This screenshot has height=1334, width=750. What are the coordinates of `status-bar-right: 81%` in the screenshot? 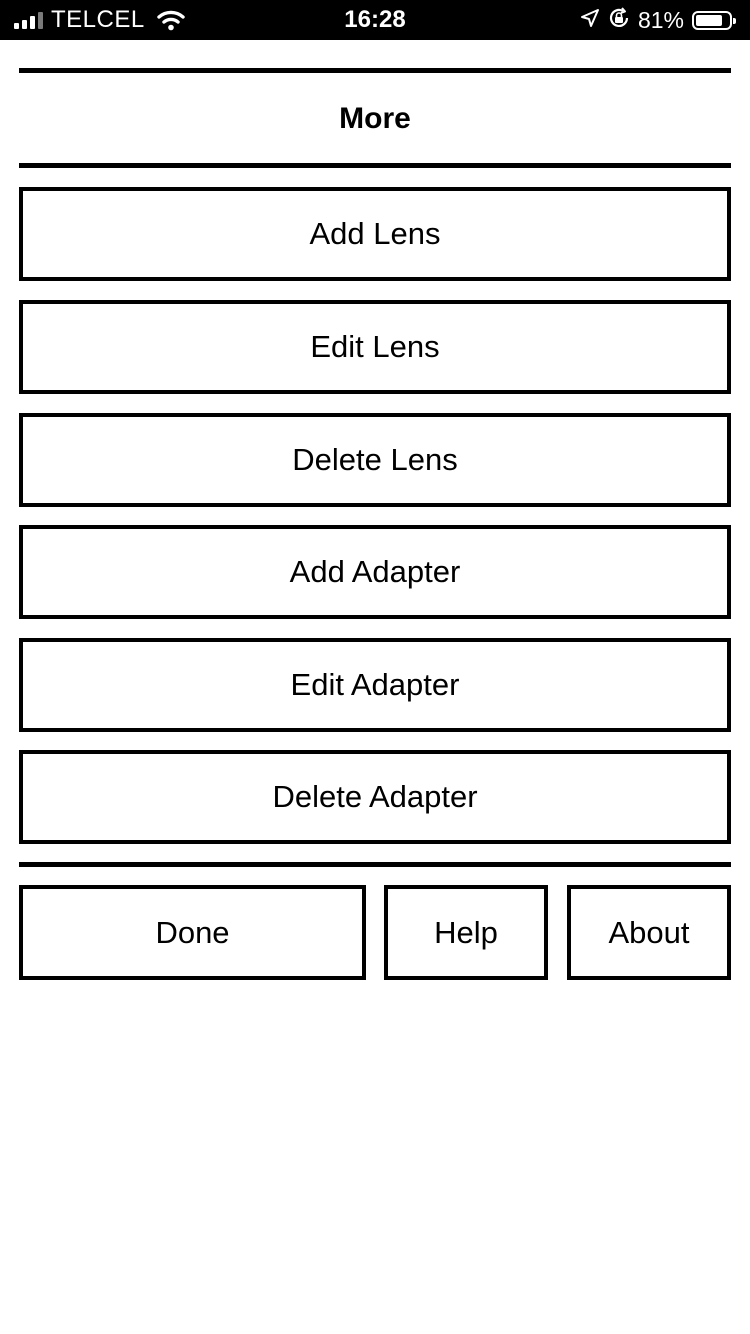 It's located at (658, 20).